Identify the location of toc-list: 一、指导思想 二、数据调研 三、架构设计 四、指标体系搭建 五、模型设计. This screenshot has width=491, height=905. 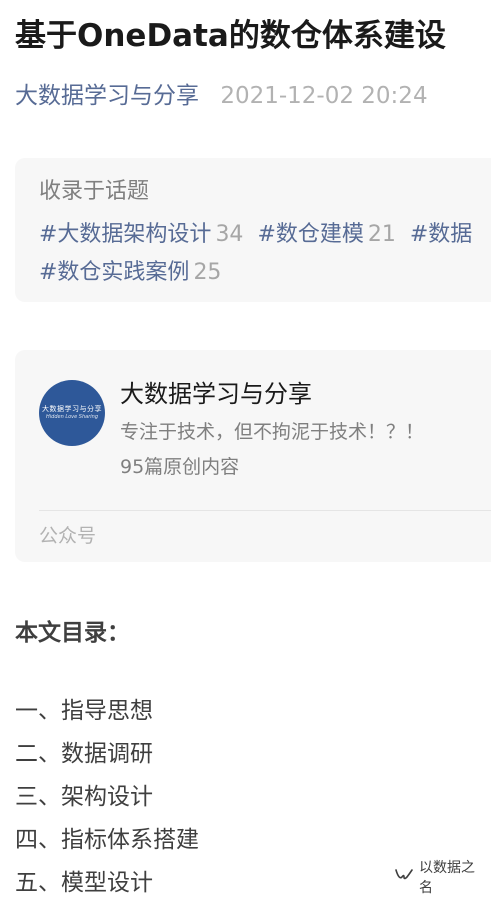
(107, 797).